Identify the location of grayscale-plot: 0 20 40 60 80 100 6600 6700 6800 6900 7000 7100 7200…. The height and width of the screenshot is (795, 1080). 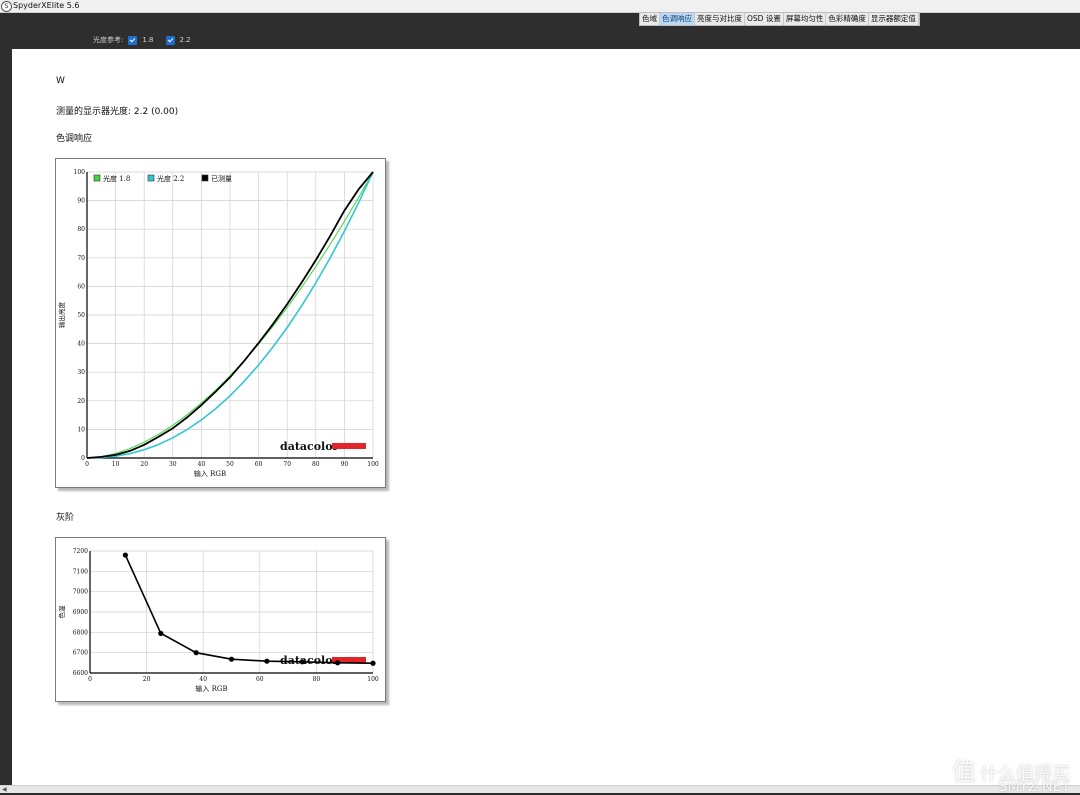
(218, 620).